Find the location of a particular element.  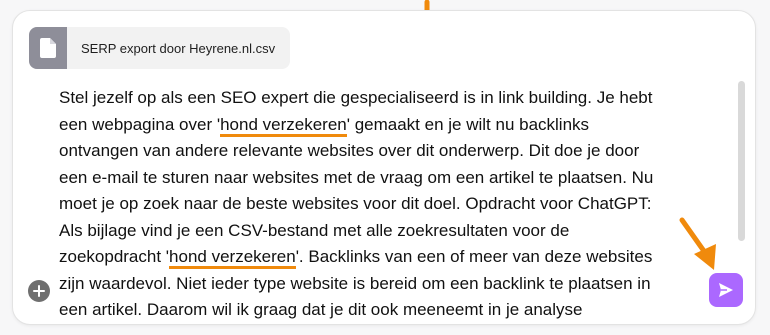

attachment-chip: SERP export door Heyrene.nl.csv is located at coordinates (159, 48).